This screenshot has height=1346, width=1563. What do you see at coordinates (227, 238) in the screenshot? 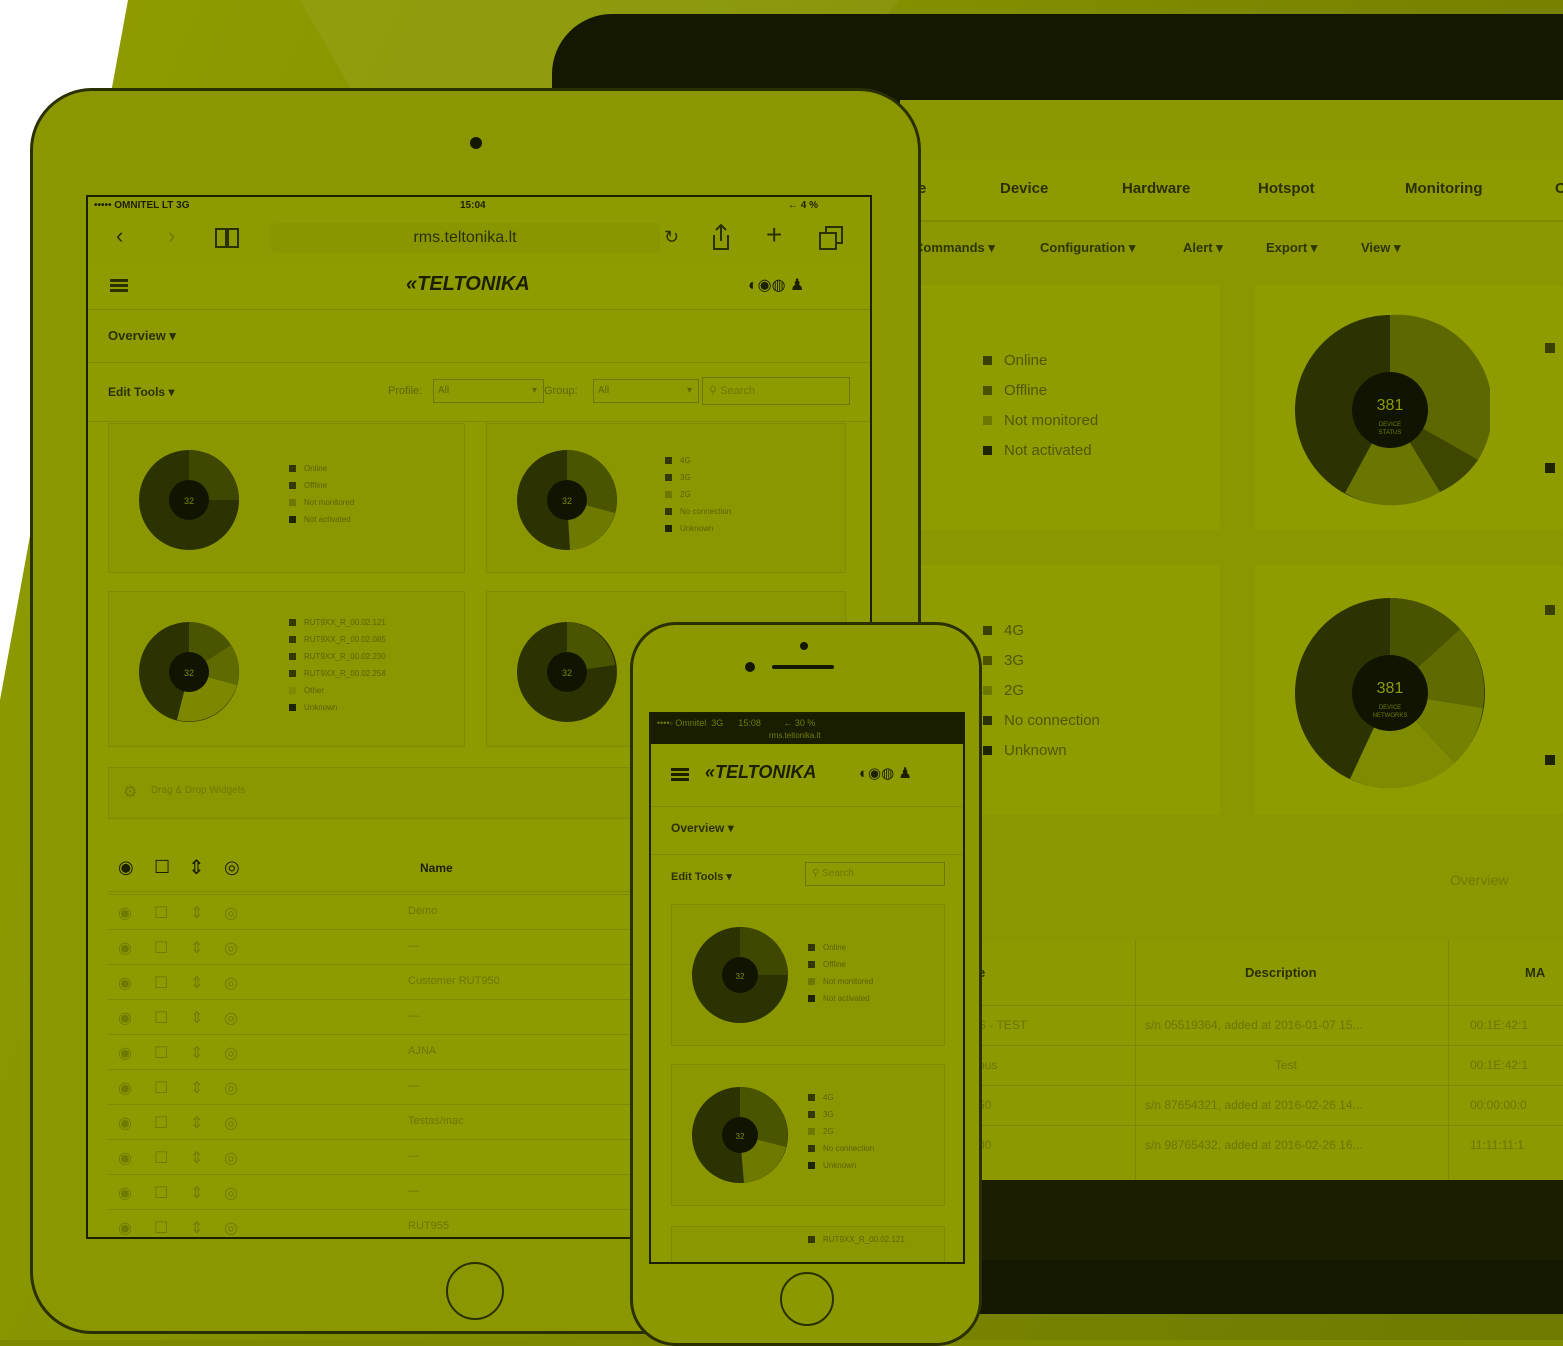
I see `bookmarks-icon` at bounding box center [227, 238].